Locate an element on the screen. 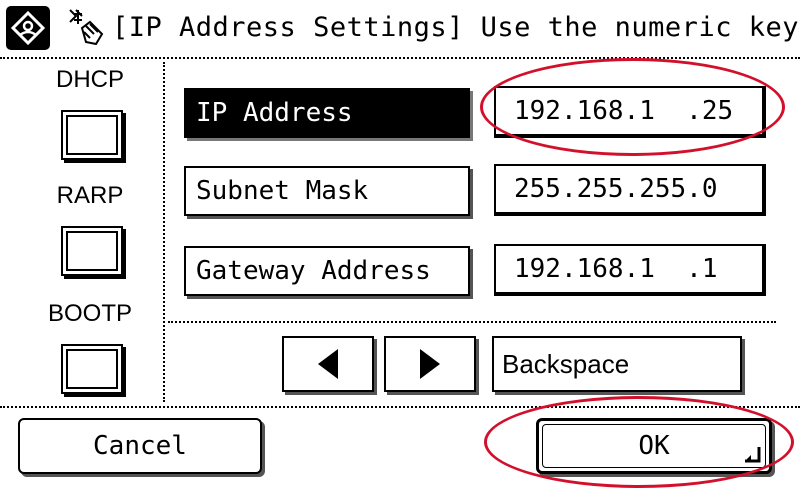 This screenshot has width=800, height=492. bootp-label: BOOTP is located at coordinates (89, 313).